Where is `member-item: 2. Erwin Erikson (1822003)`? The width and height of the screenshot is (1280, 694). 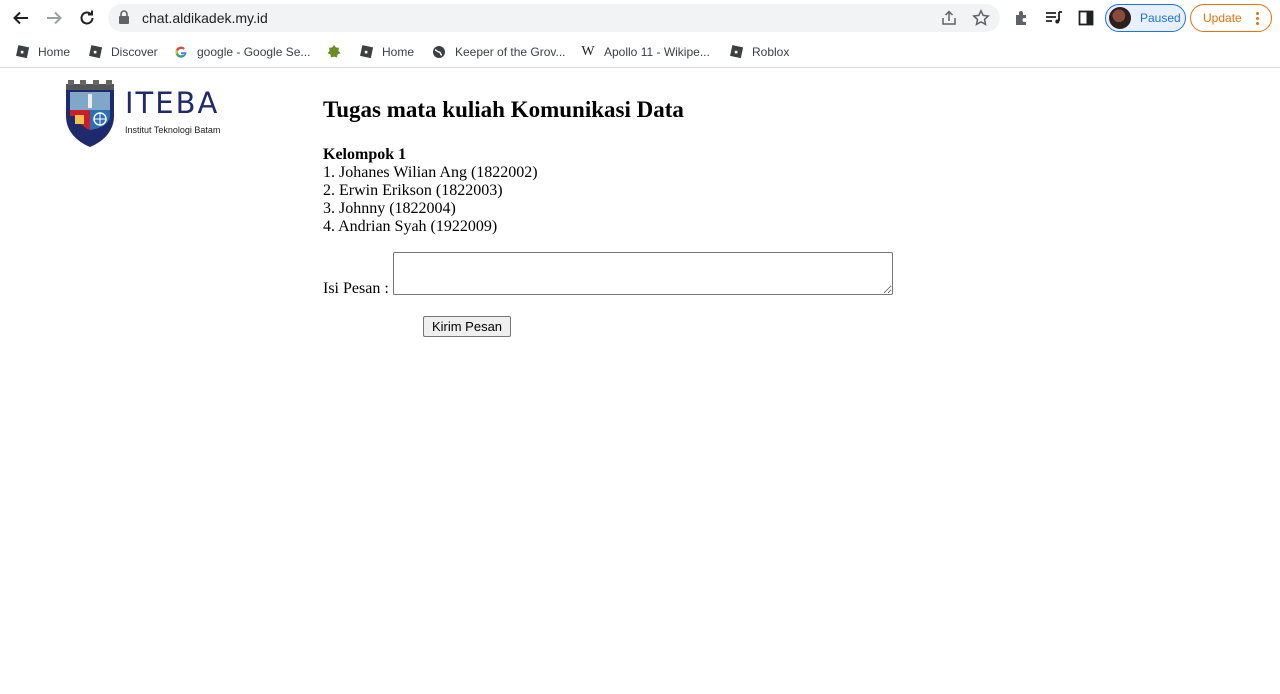 member-item: 2. Erwin Erikson (1822003) is located at coordinates (413, 190).